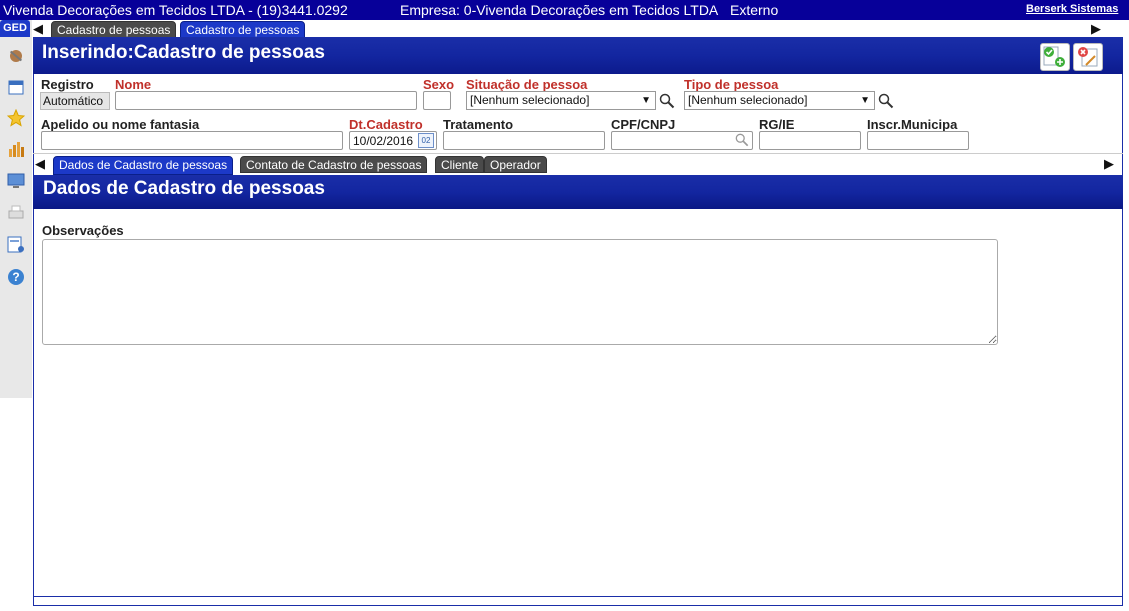 The height and width of the screenshot is (611, 1129). Describe the element at coordinates (15, 28) in the screenshot. I see `ged-button: GED` at that location.